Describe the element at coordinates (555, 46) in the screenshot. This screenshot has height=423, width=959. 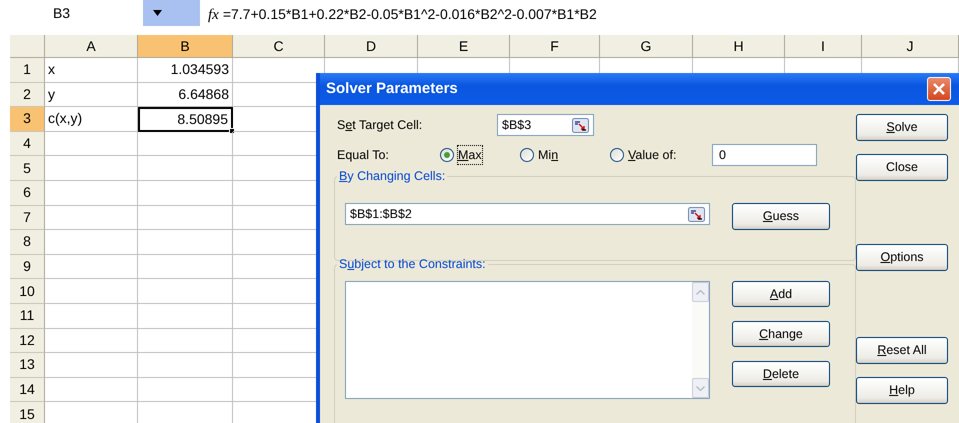
I see `column-header: F` at that location.